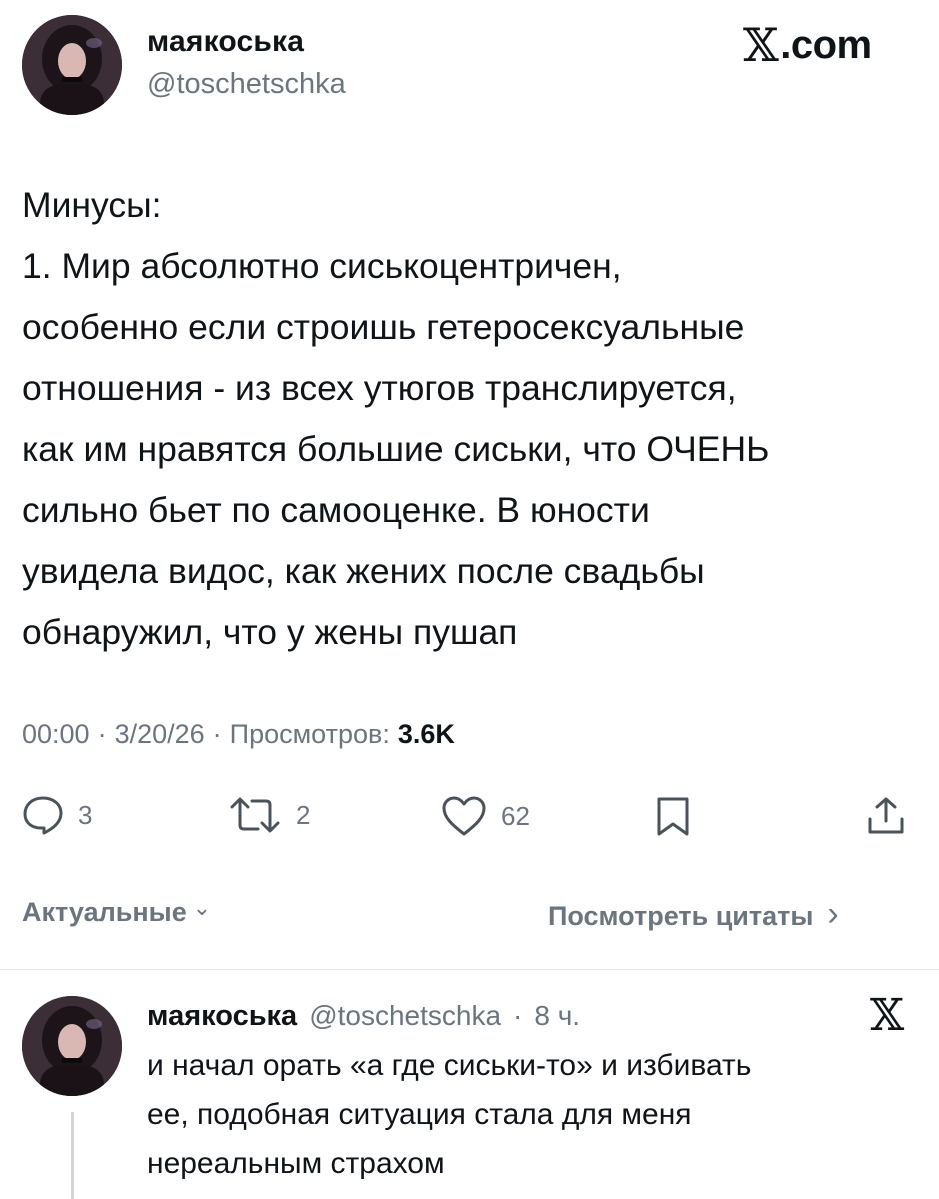  I want to click on like-button: 62, so click(485, 816).